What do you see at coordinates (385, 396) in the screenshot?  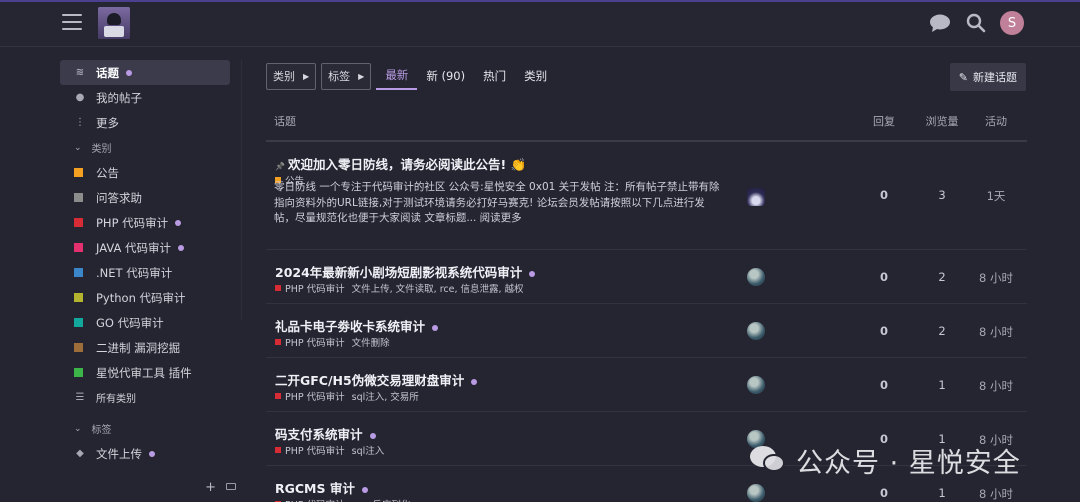 I see `topic-tags: sql注入, 交易所` at bounding box center [385, 396].